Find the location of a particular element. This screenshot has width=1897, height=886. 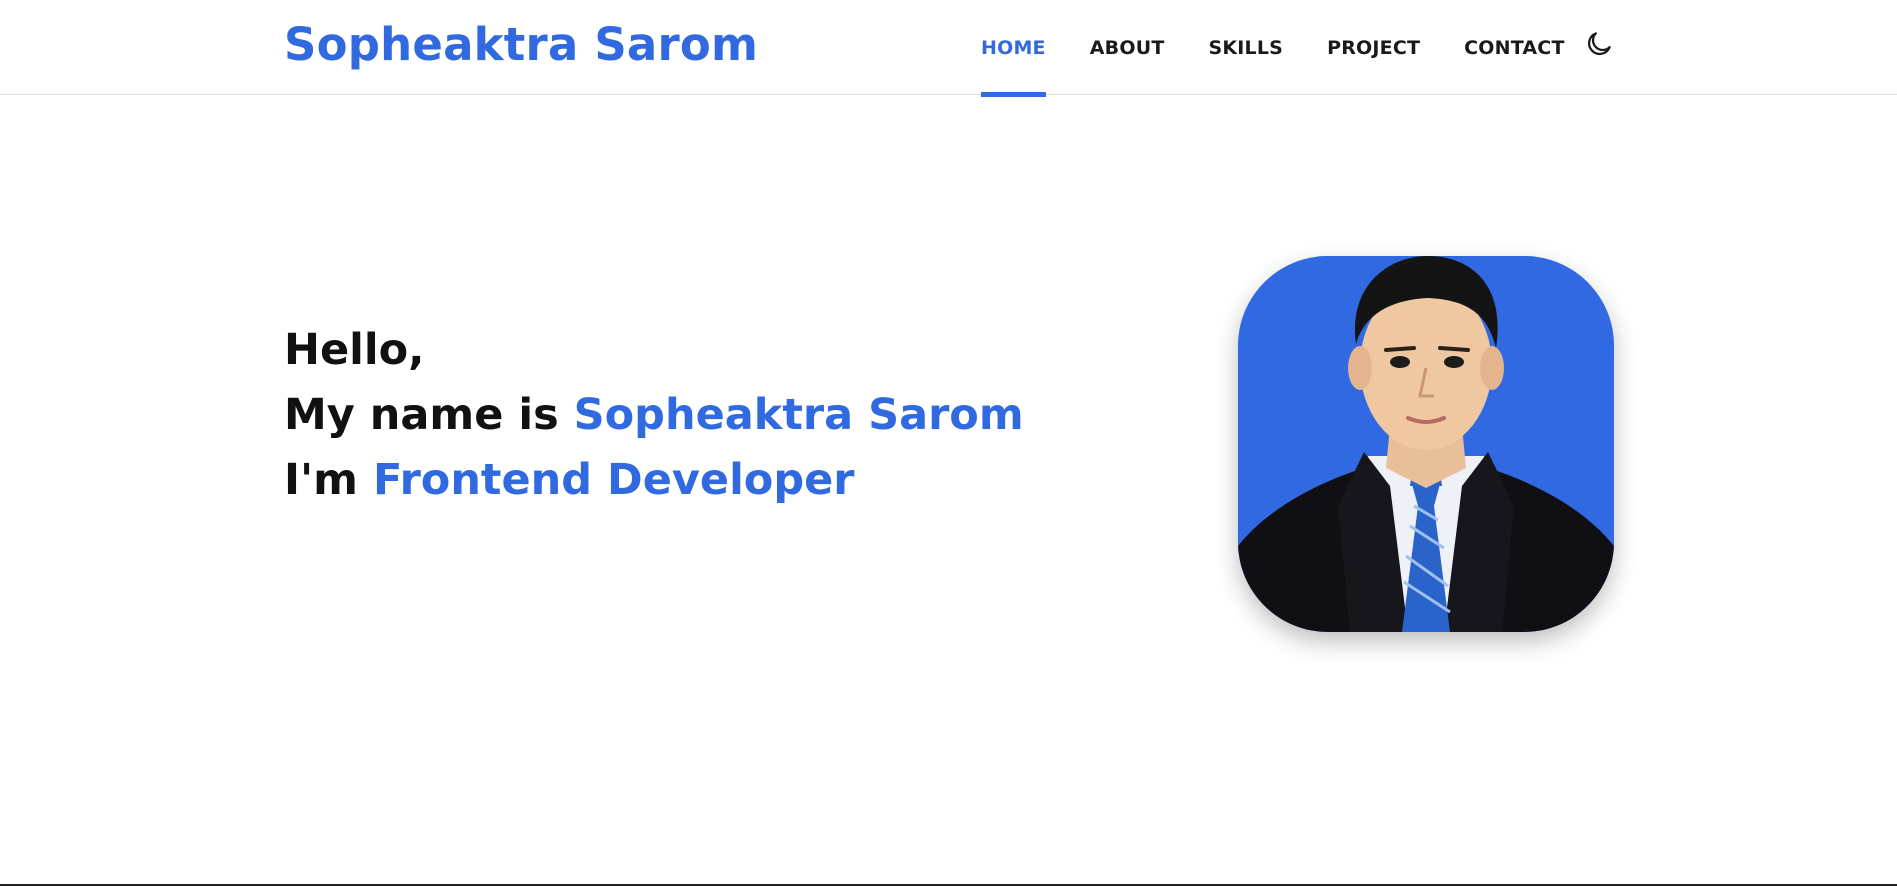

theme-toggle-button is located at coordinates (1599, 44).